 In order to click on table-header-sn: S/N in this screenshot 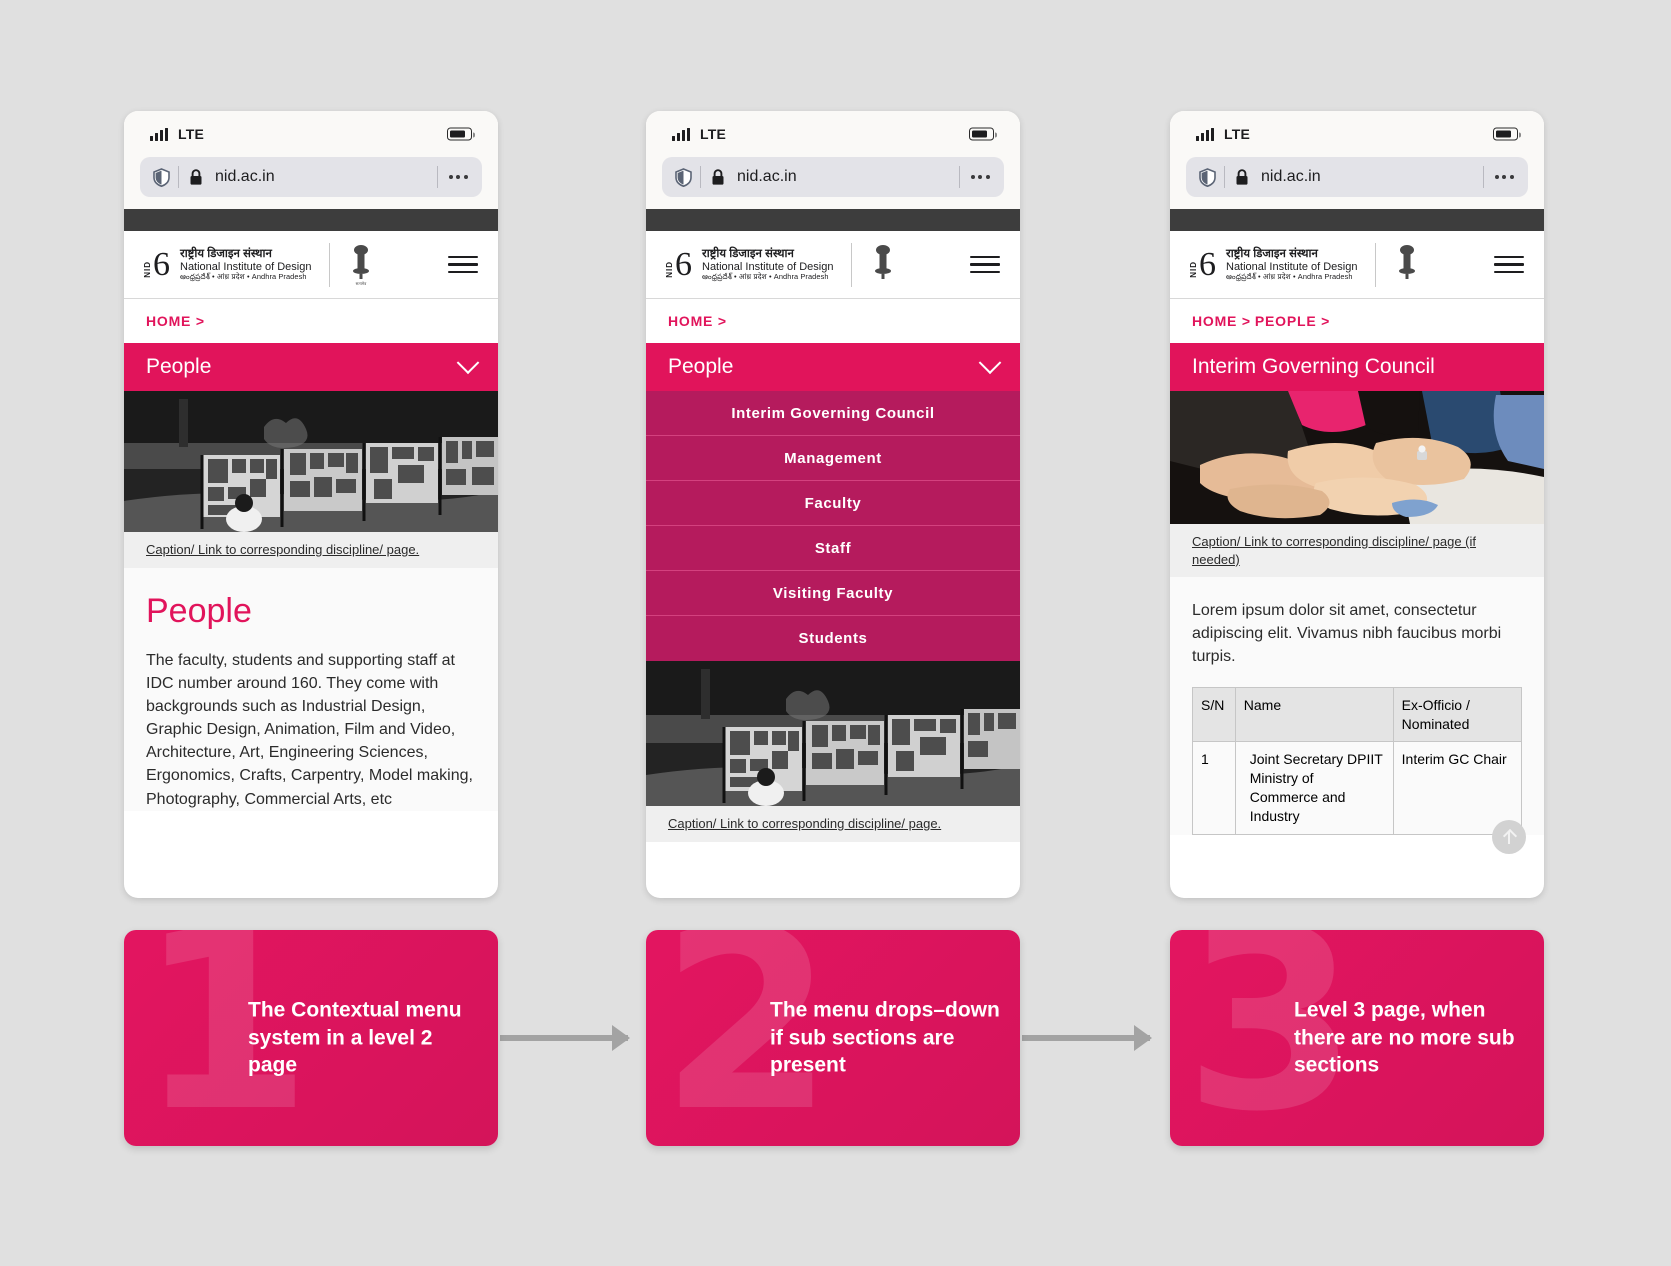, I will do `click(1214, 714)`.